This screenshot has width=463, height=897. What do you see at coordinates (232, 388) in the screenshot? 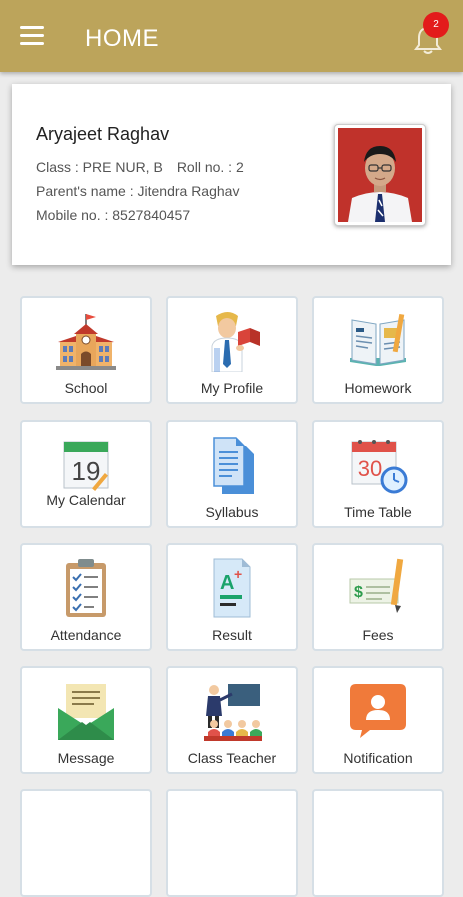
I see `tile-label: My Profile` at bounding box center [232, 388].